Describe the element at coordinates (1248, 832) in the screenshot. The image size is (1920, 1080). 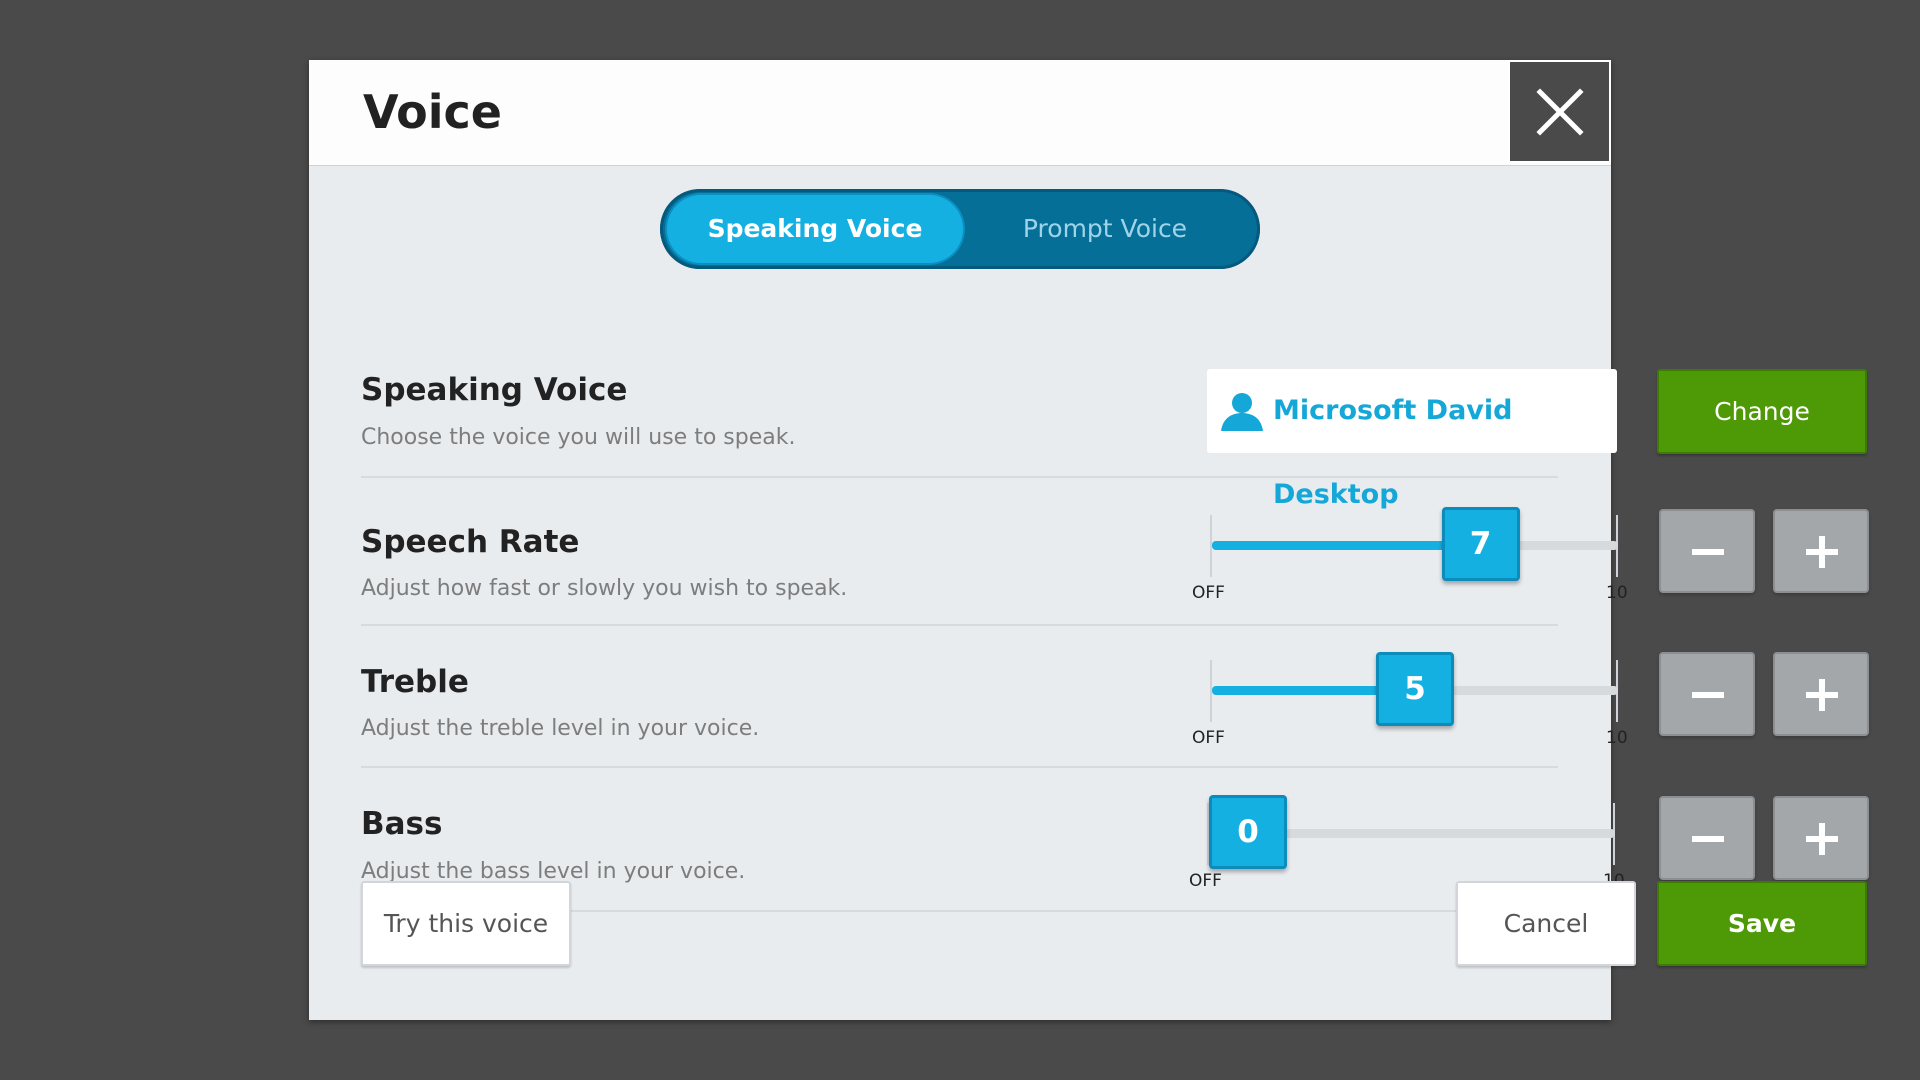
I see `bass-thumb: 0` at that location.